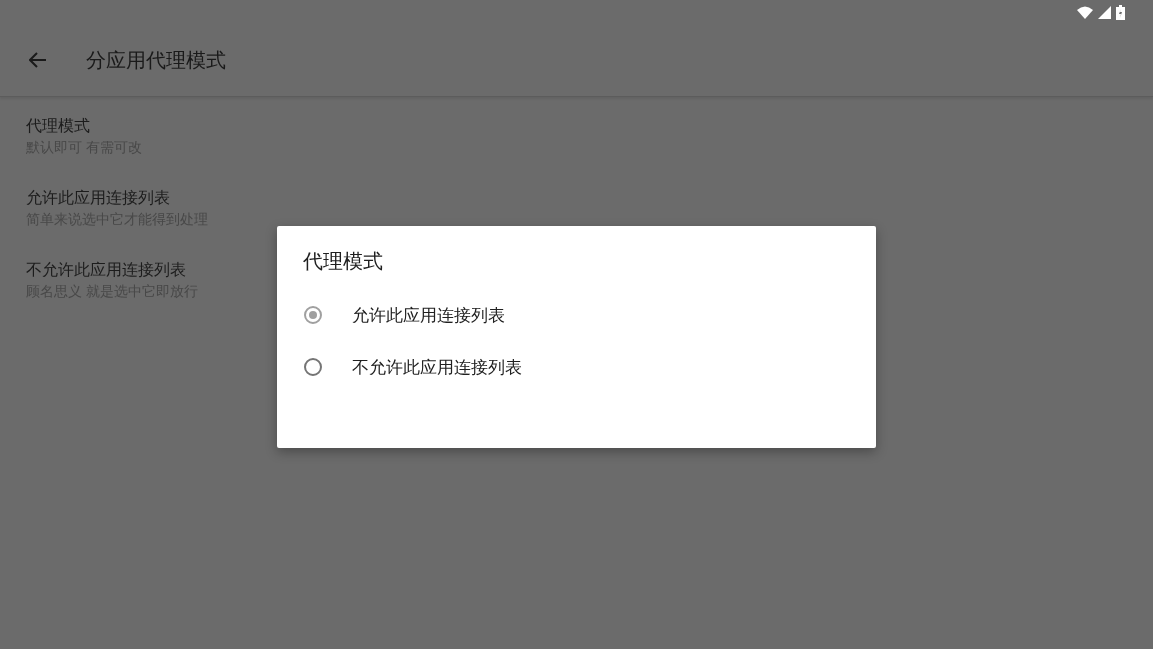 This screenshot has height=649, width=1153. What do you see at coordinates (576, 367) in the screenshot?
I see `radio-option: 不允许此应用连接列表` at bounding box center [576, 367].